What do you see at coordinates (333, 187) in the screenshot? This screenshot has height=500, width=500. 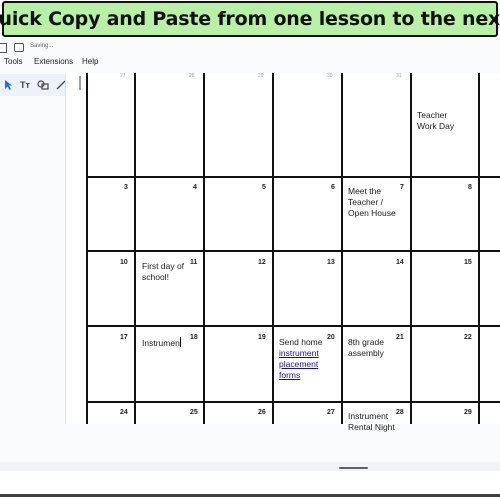 I see `day-number: 6` at bounding box center [333, 187].